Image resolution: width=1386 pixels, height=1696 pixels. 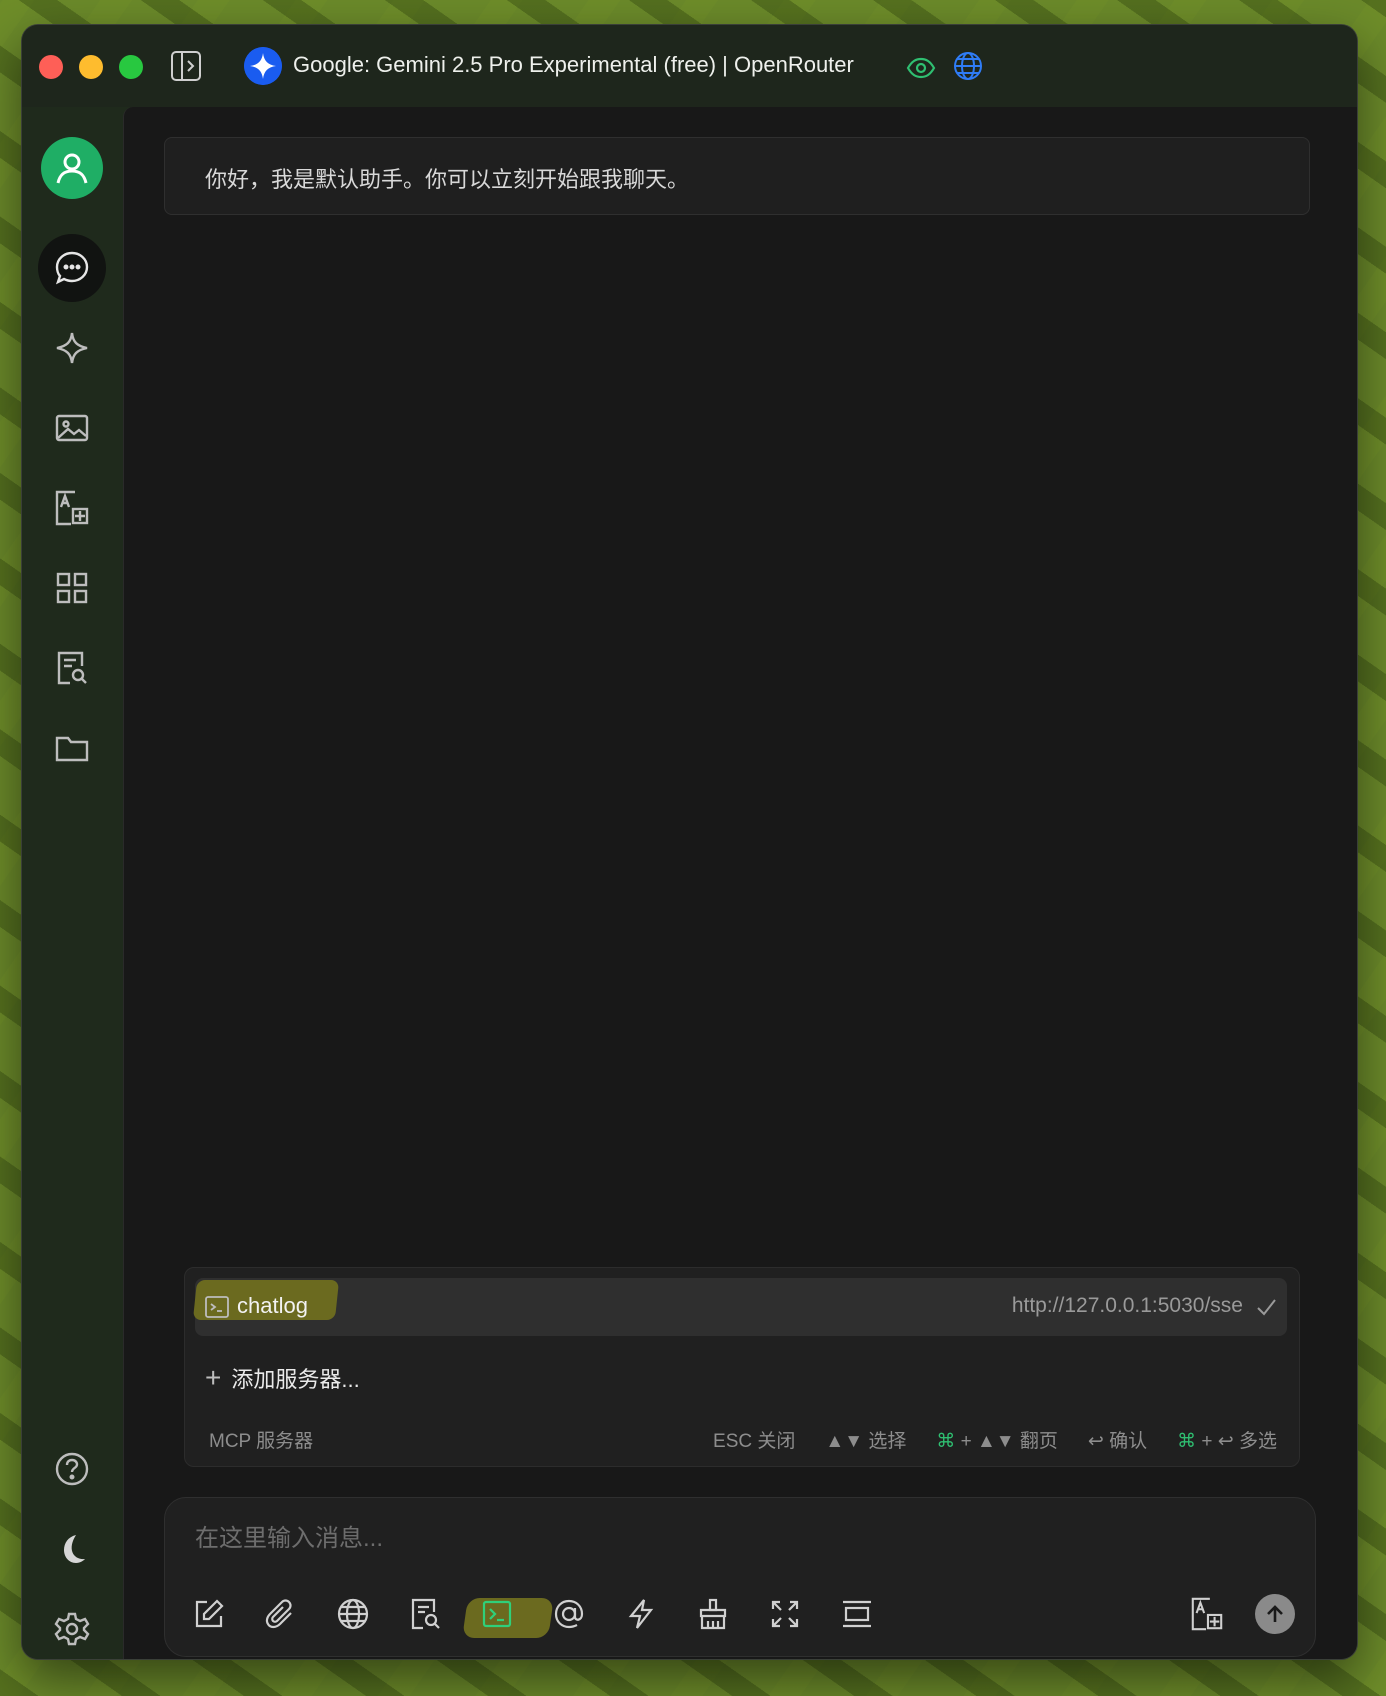 I want to click on minimize-window-button, so click(x=91, y=67).